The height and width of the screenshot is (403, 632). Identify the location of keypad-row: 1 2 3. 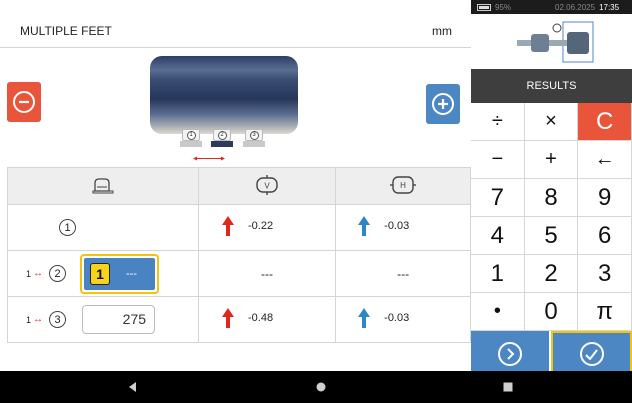
(551, 274).